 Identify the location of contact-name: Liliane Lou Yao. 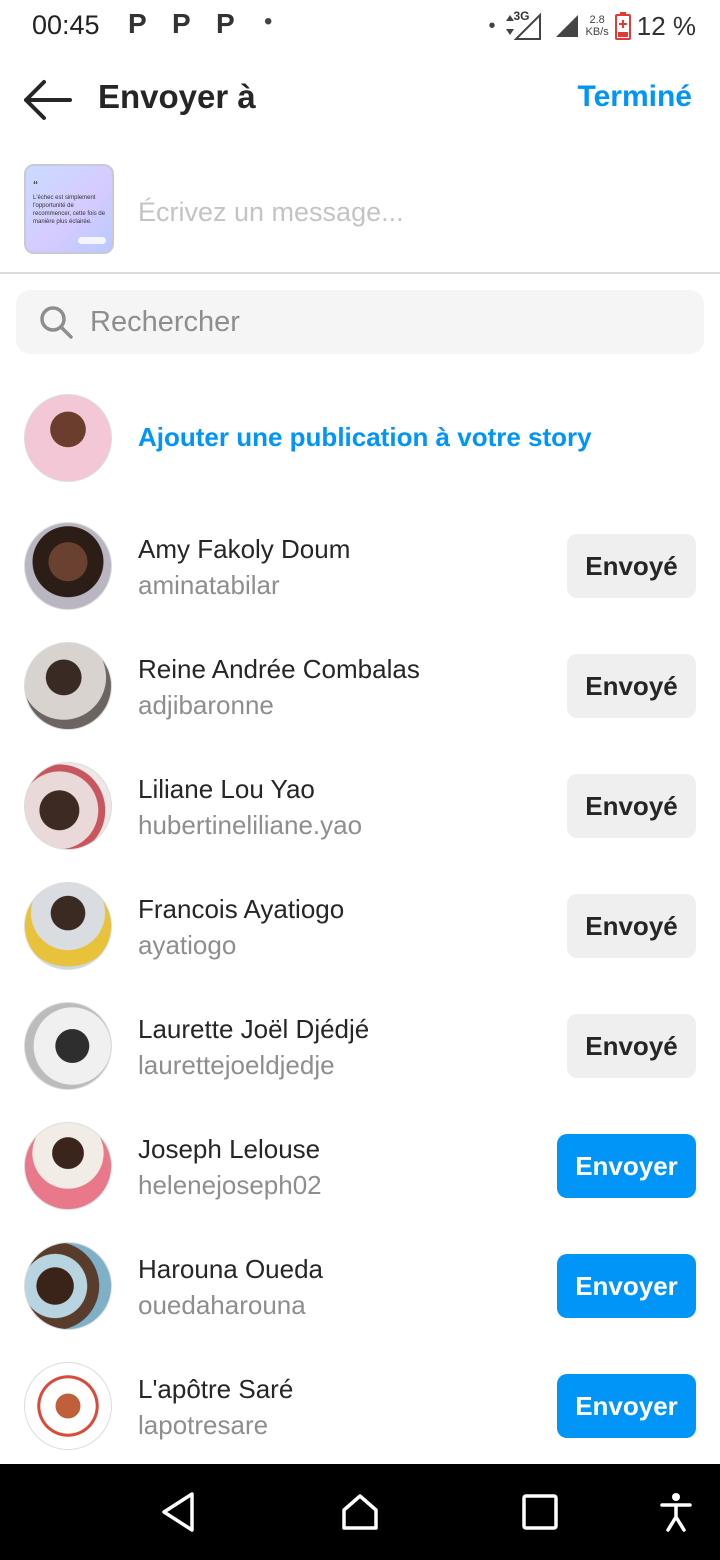
(226, 789).